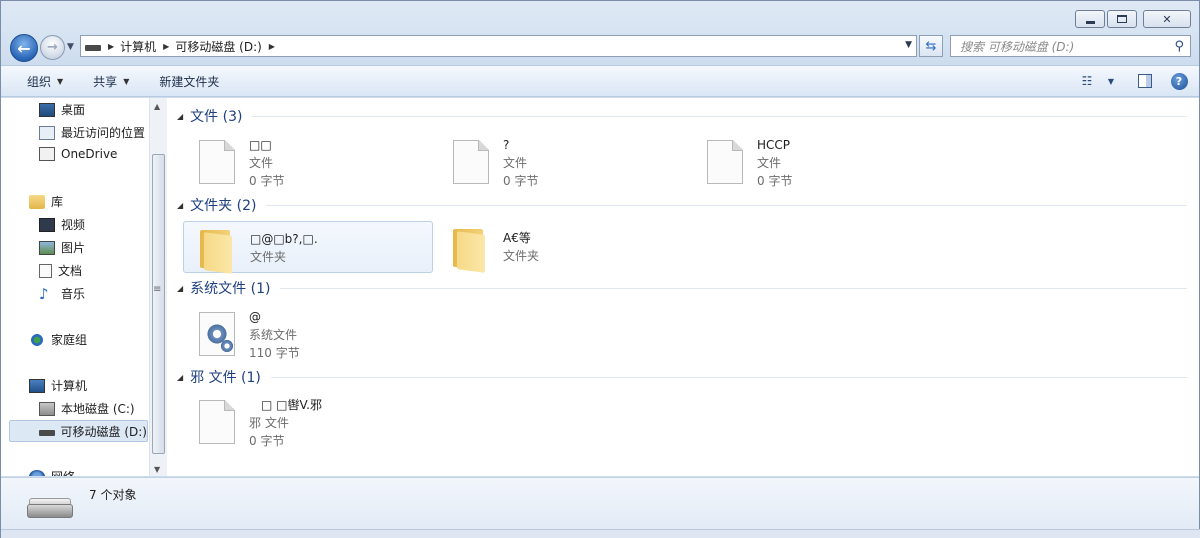  Describe the element at coordinates (70, 271) in the screenshot. I see `nav-item-label: 文档` at that location.